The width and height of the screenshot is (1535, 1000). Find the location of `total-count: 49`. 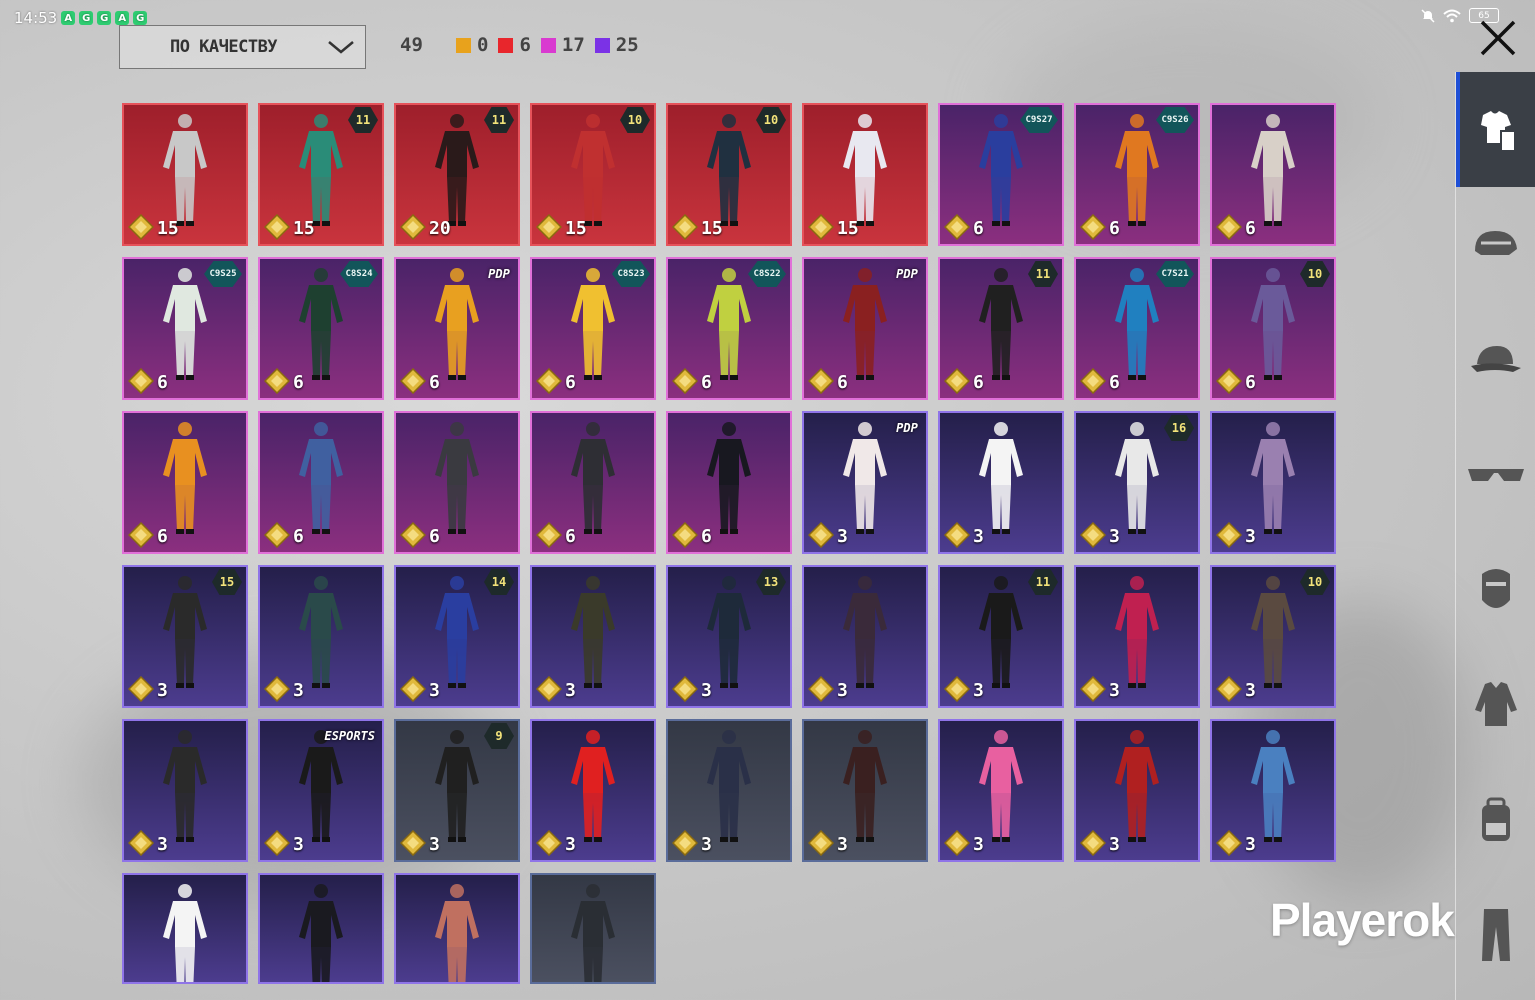

total-count: 49 is located at coordinates (411, 45).